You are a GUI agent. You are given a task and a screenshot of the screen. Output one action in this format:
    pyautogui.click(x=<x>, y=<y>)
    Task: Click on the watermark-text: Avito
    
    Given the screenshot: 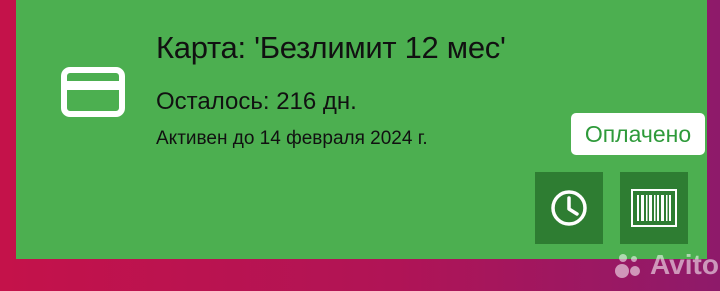 What is the action you would take?
    pyautogui.click(x=684, y=264)
    